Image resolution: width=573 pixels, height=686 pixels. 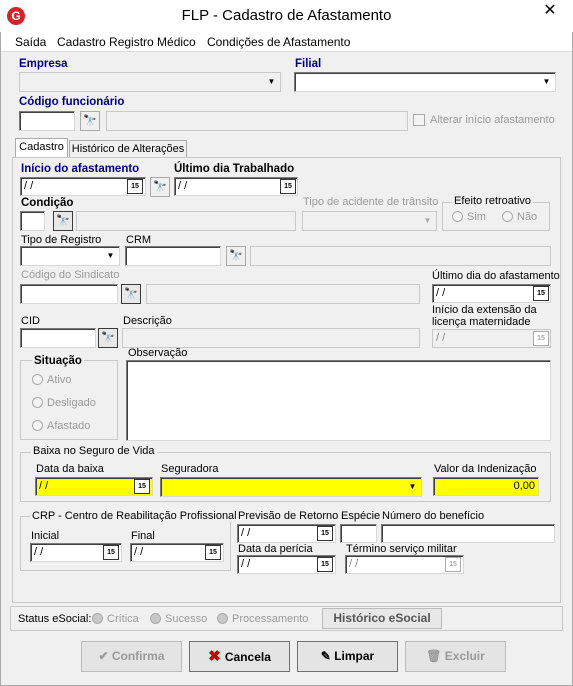 What do you see at coordinates (70, 275) in the screenshot?
I see `codigo-sindicato-label: Código do Sindicato` at bounding box center [70, 275].